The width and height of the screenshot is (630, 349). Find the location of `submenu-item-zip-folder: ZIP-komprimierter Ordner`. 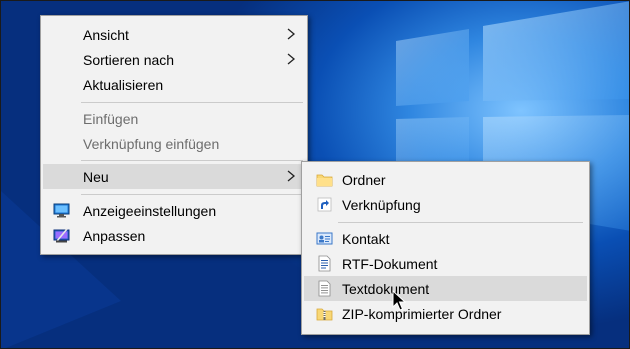

submenu-item-zip-folder: ZIP-komprimierter Ordner is located at coordinates (445, 313).